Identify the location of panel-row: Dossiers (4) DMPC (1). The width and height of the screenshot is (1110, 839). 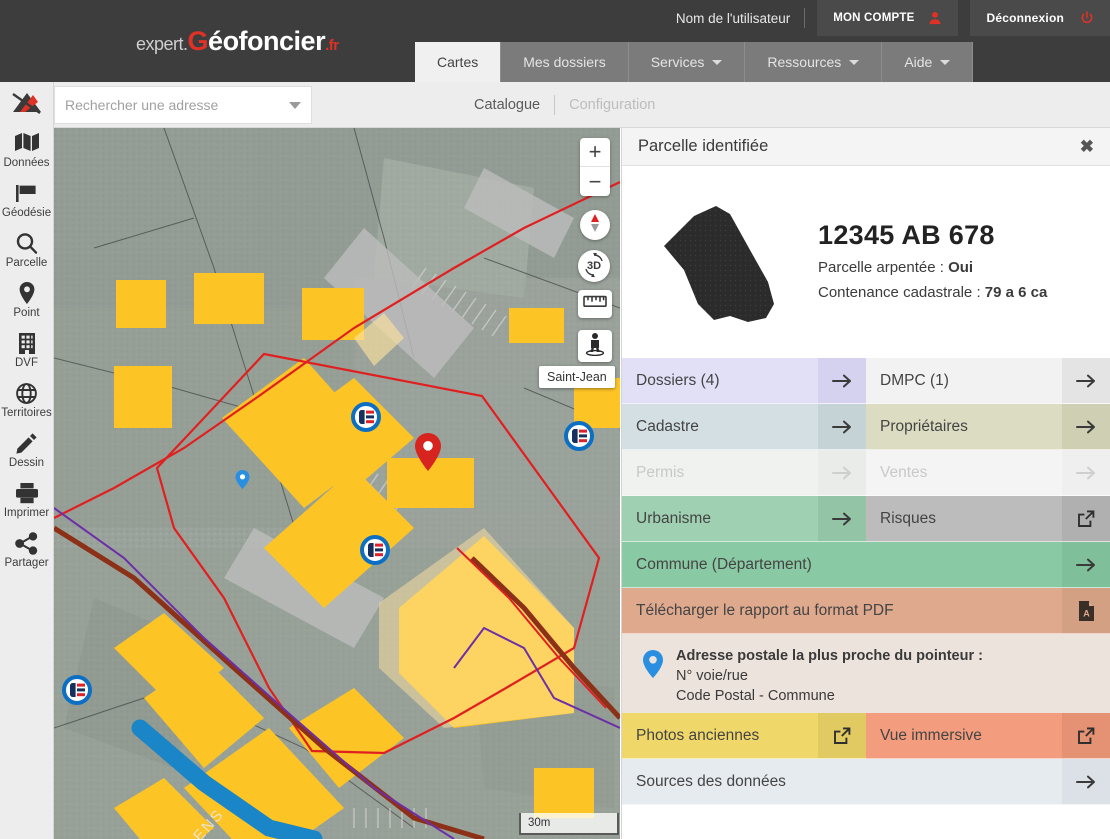
(866, 381).